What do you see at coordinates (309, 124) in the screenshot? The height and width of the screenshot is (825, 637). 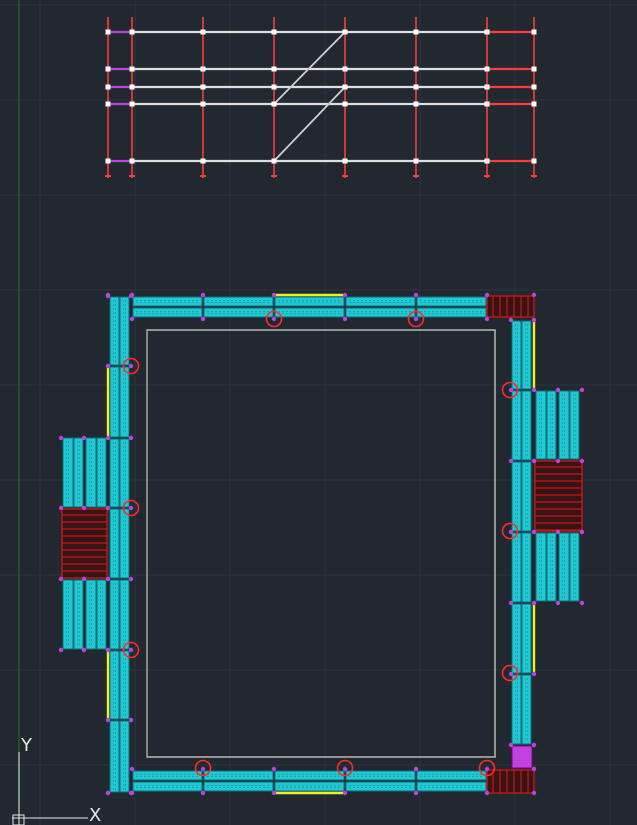 I see `diagonal-brace` at bounding box center [309, 124].